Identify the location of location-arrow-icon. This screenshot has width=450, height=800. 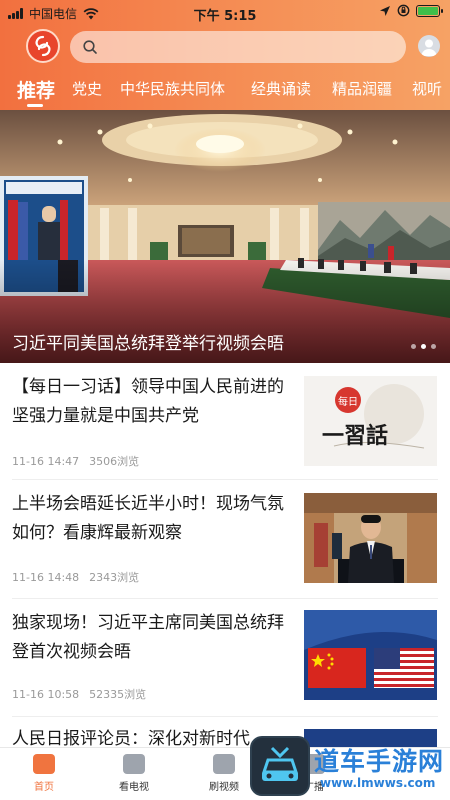
(385, 10).